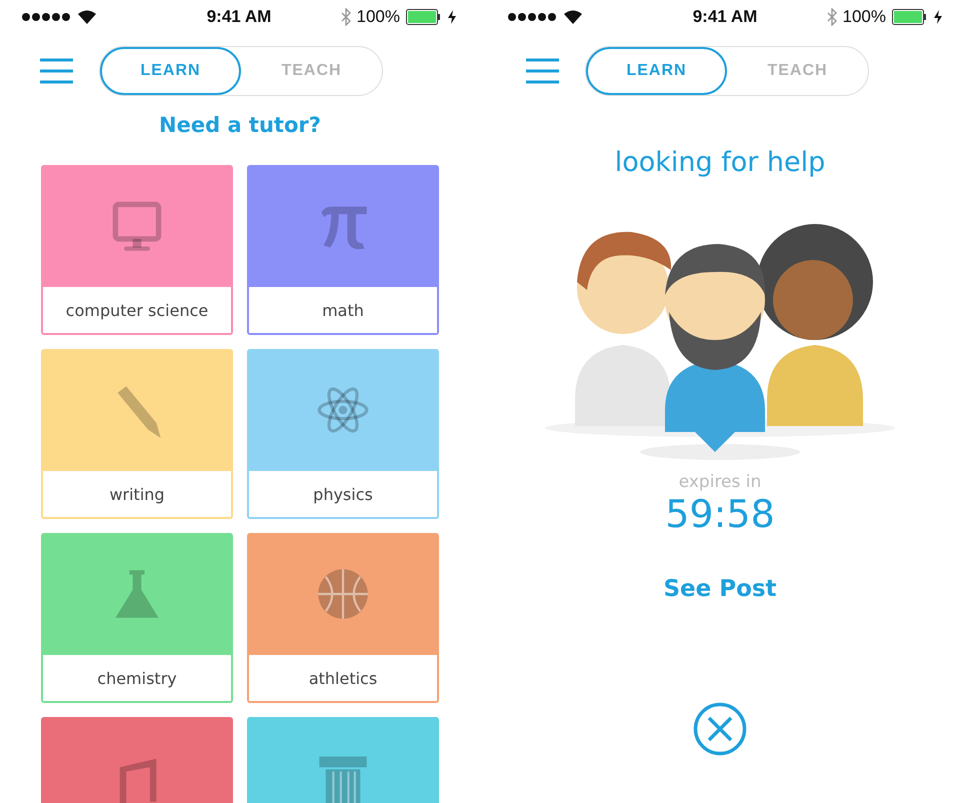 The image size is (955, 803). Describe the element at coordinates (343, 250) in the screenshot. I see `subject-tile: math` at that location.